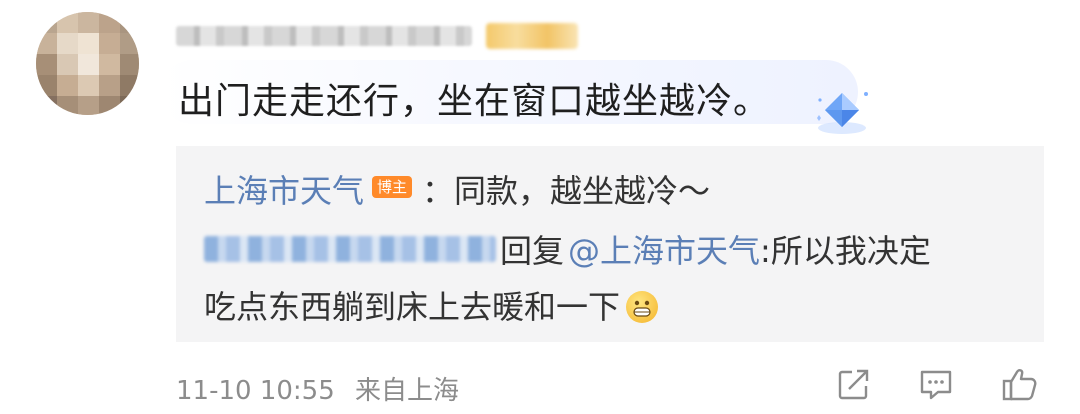 Image resolution: width=1080 pixels, height=414 pixels. I want to click on reply-line-2: 回复 @上海市天气 :所以我决定, so click(567, 249).